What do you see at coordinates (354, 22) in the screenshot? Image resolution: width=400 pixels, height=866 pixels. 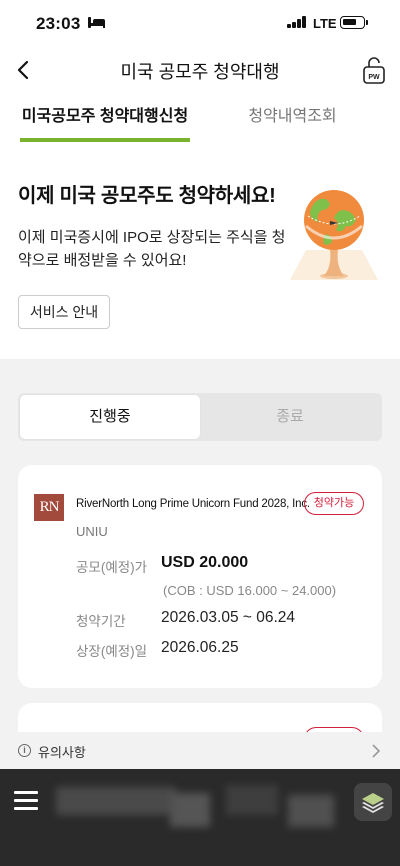 I see `battery-icon` at bounding box center [354, 22].